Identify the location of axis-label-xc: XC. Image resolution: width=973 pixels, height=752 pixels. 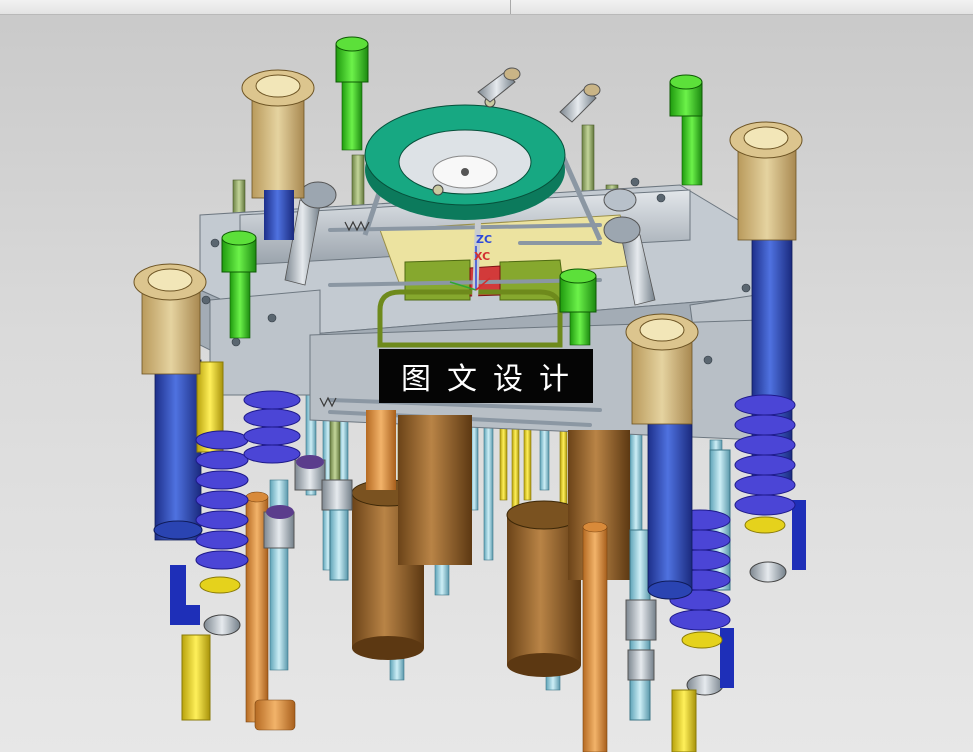
(482, 256).